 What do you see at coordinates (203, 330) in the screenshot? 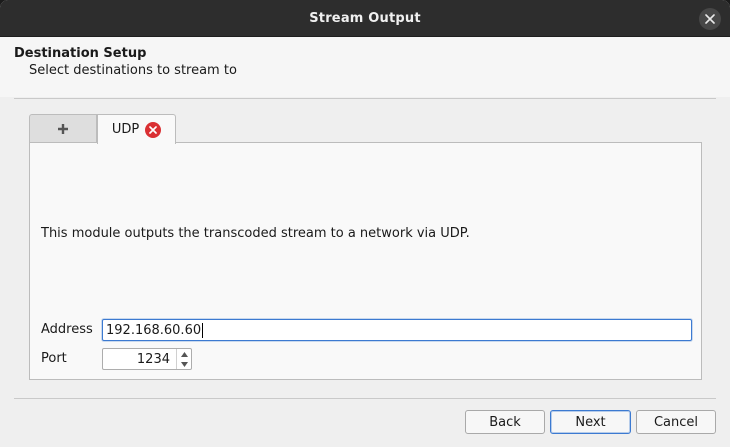
I see `text-caret` at bounding box center [203, 330].